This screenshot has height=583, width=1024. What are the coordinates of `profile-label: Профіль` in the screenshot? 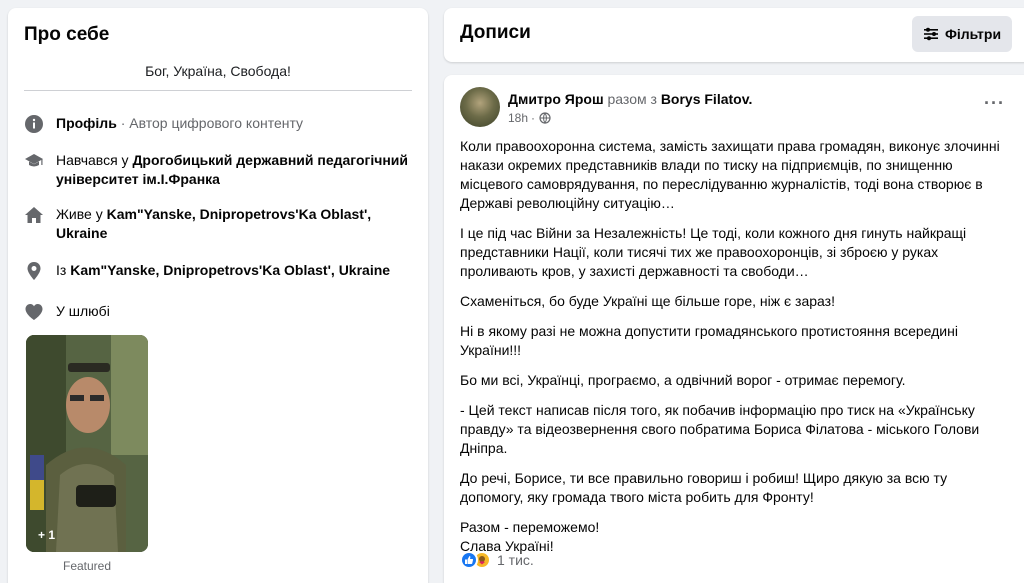 It's located at (86, 123).